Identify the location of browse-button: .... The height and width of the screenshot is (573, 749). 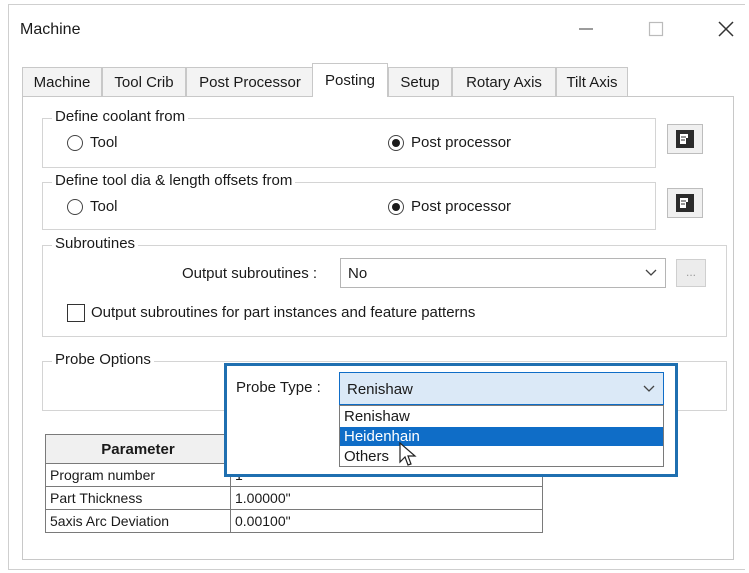
(691, 273).